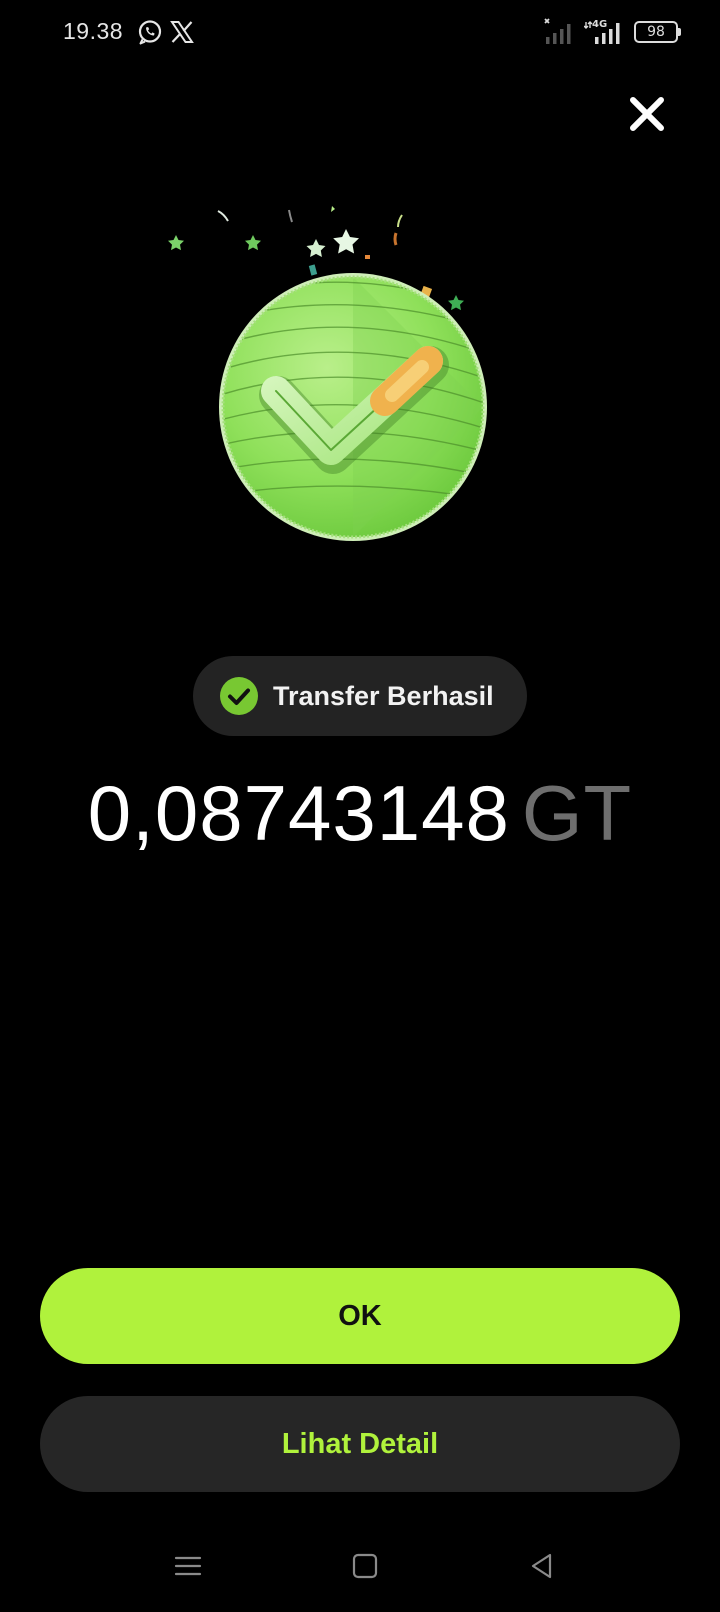 The image size is (720, 1612). I want to click on x-twitter-icon, so click(182, 32).